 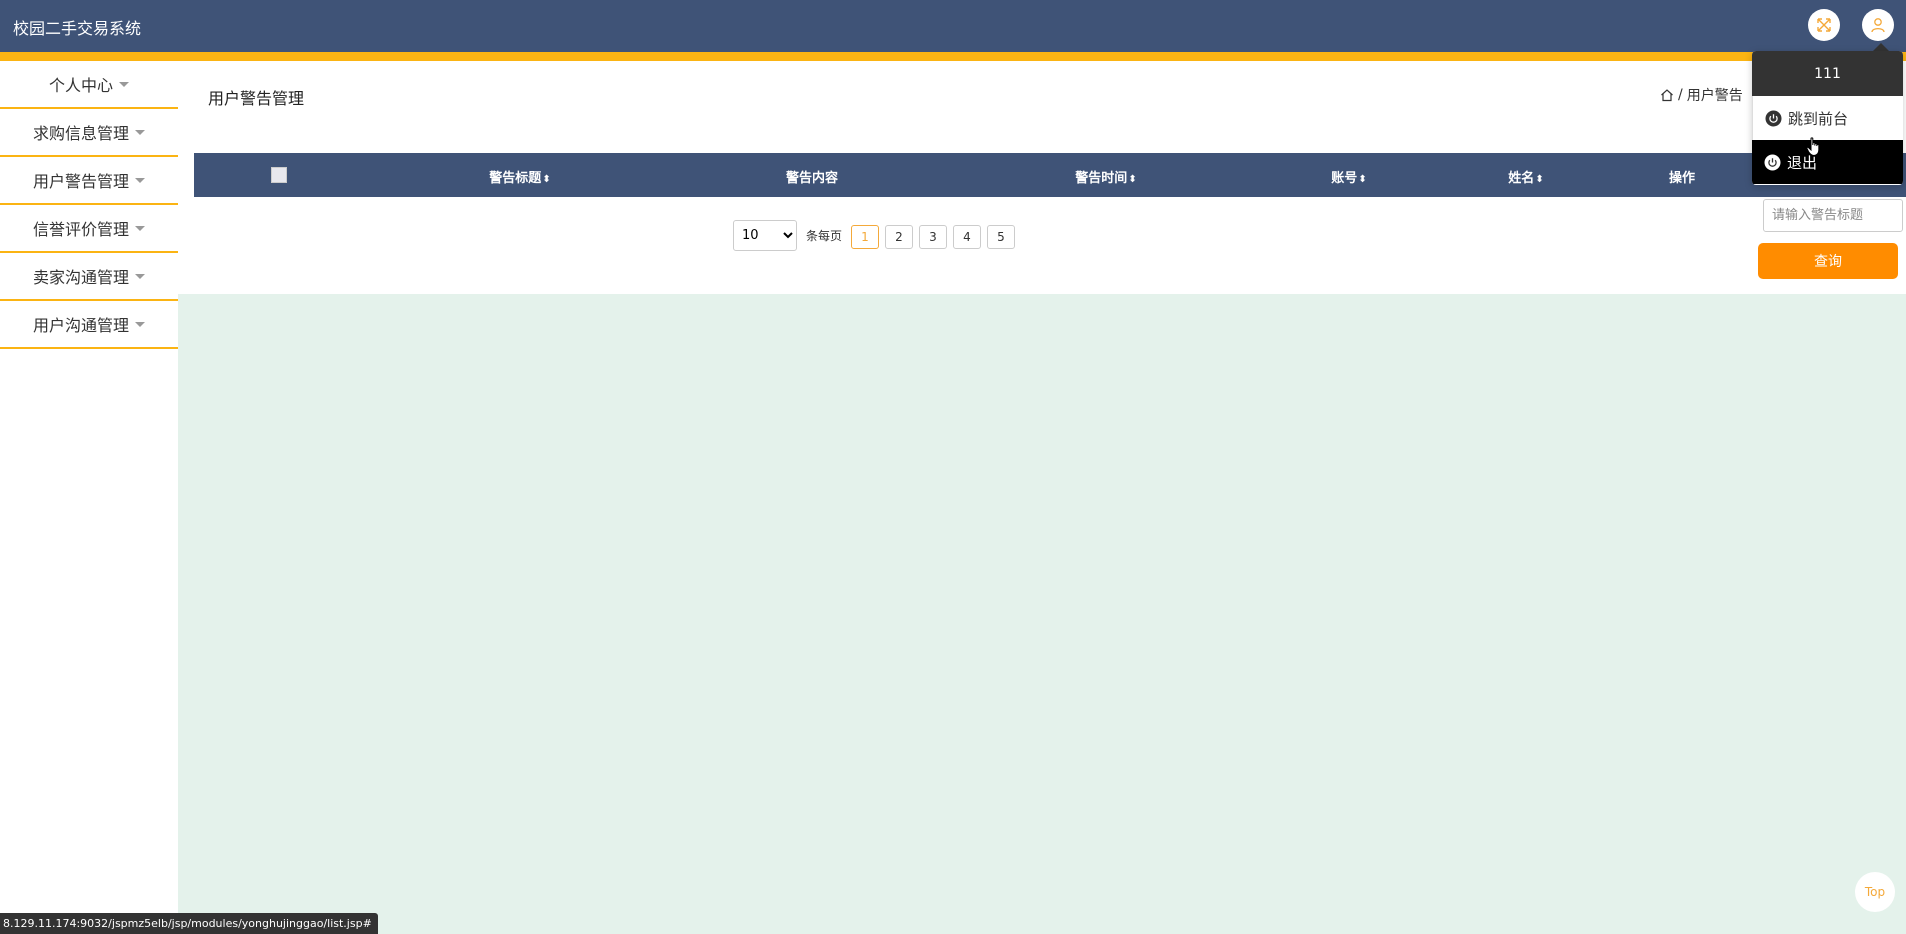 I want to click on select-all-checkbox, so click(x=279, y=175).